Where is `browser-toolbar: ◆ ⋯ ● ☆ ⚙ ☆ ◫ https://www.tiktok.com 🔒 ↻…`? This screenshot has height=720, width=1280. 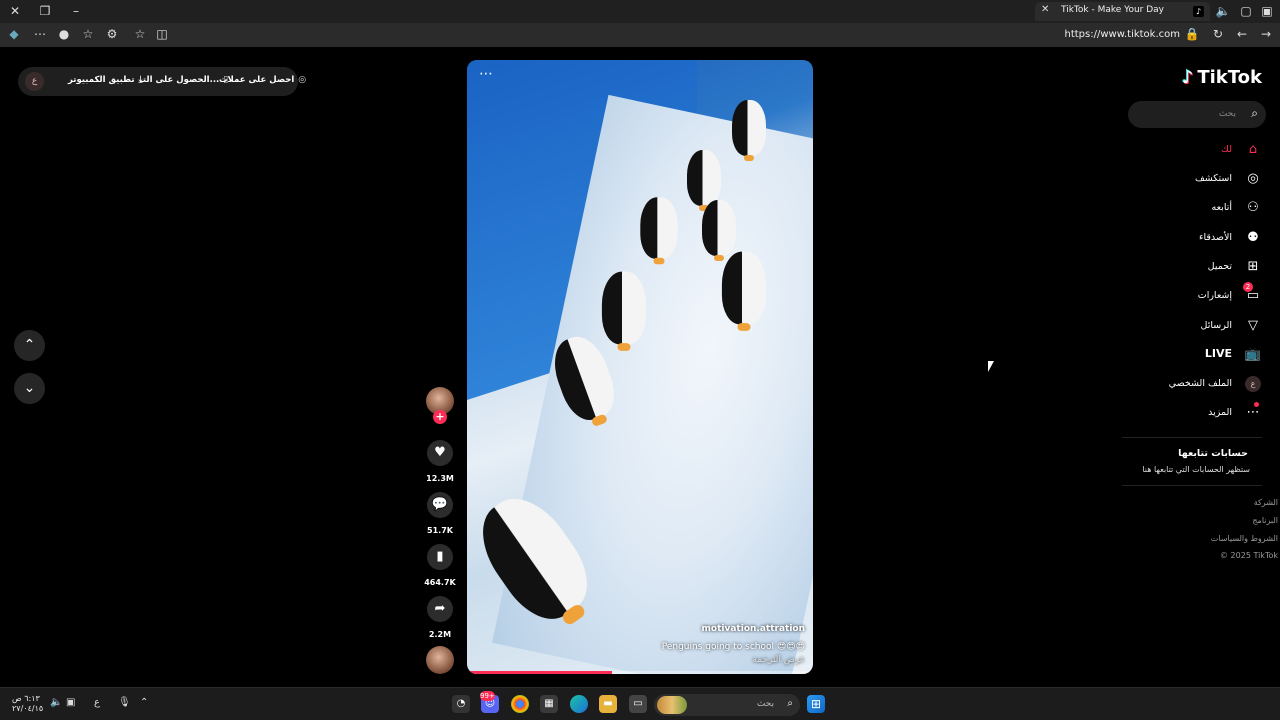
browser-toolbar: ◆ ⋯ ● ☆ ⚙ ☆ ◫ https://www.tiktok.com 🔒 ↻… is located at coordinates (640, 35).